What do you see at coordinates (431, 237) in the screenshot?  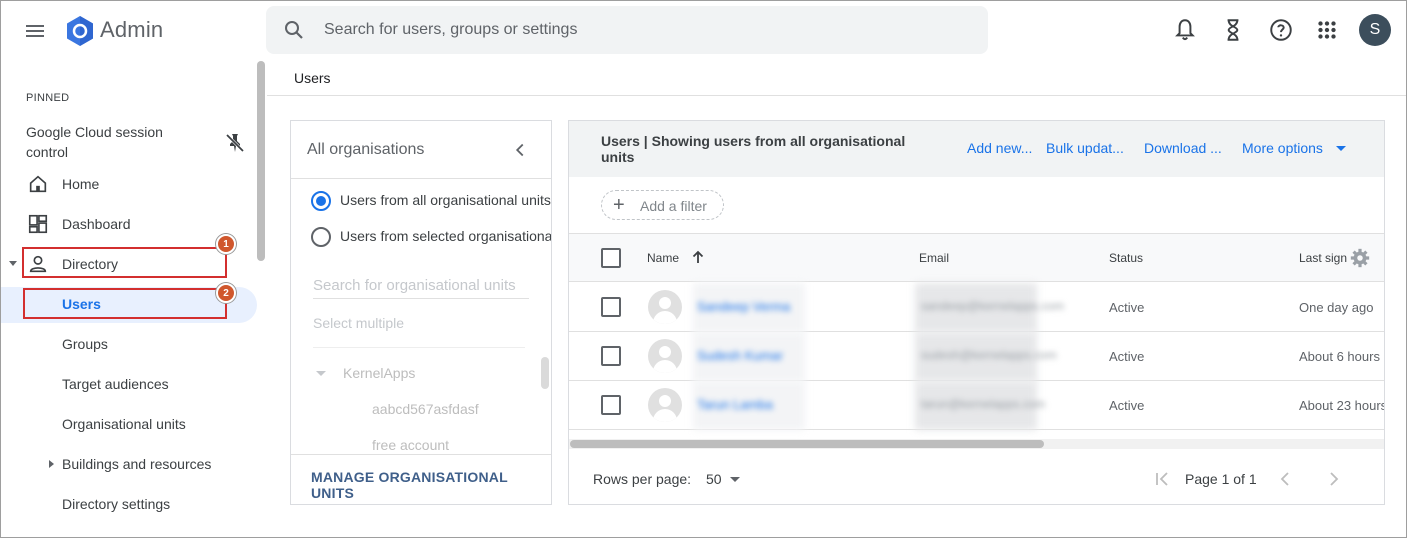 I see `radio-selected-org-units: Users from selected organisational units` at bounding box center [431, 237].